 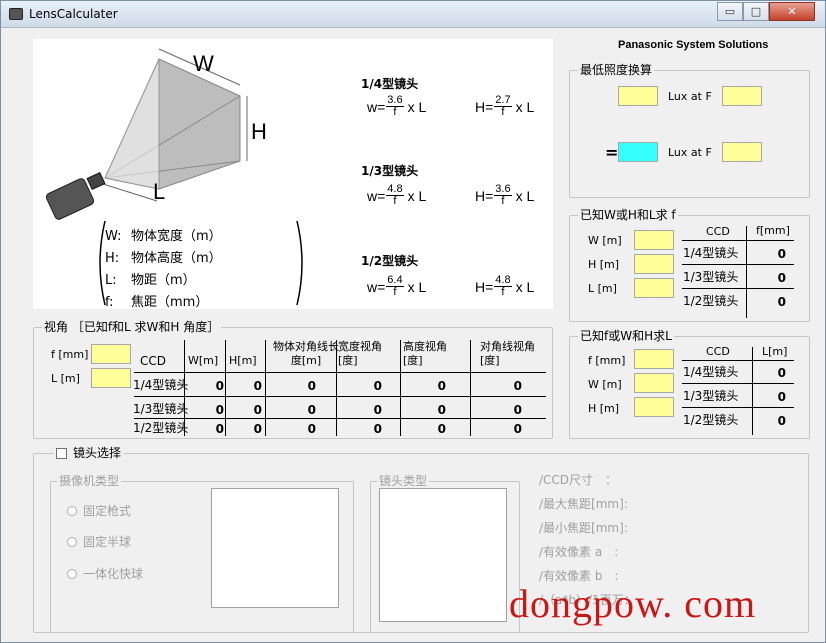 I want to click on minimize-icon: ▭, so click(x=730, y=11).